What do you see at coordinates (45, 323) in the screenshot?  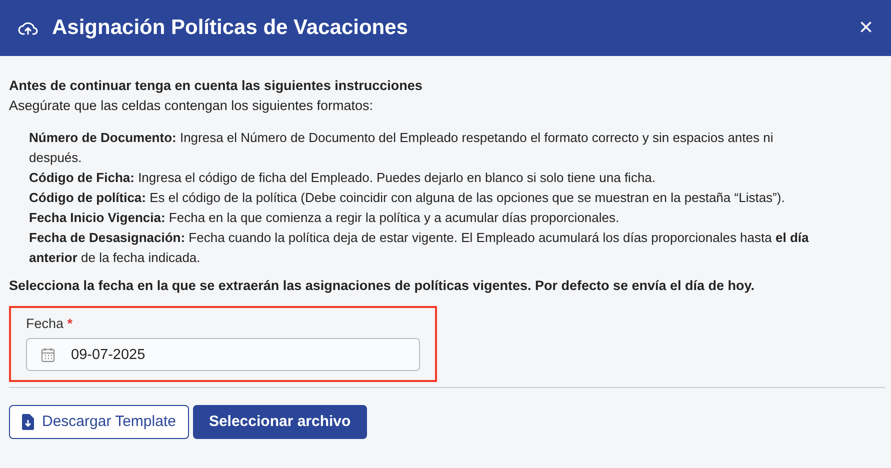 I see `field-label: Fecha` at bounding box center [45, 323].